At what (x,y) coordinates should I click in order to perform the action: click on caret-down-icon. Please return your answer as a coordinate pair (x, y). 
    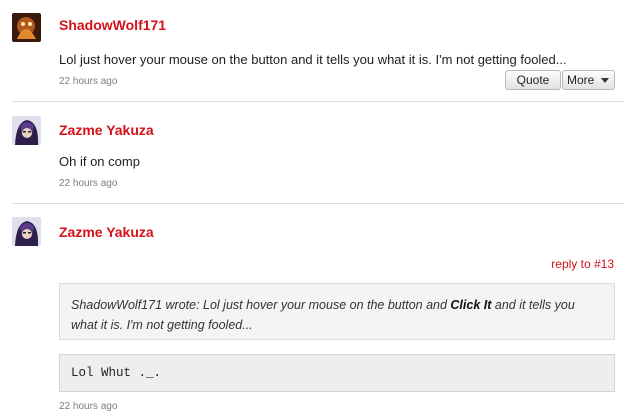
    Looking at the image, I should click on (605, 80).